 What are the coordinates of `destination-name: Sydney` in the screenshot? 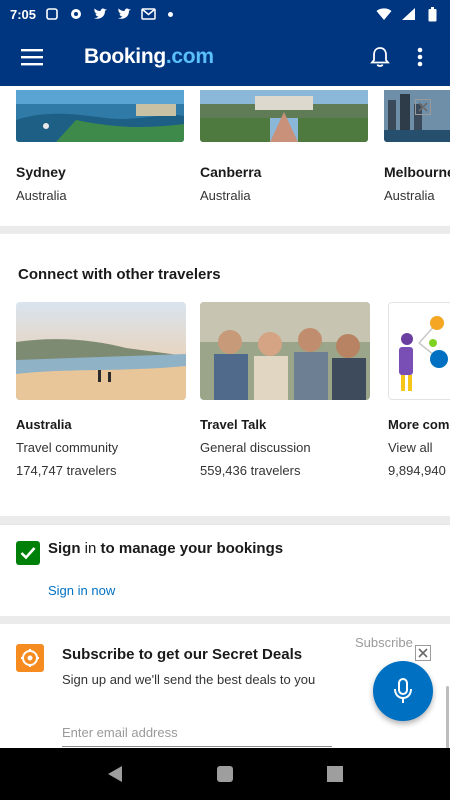 It's located at (41, 172).